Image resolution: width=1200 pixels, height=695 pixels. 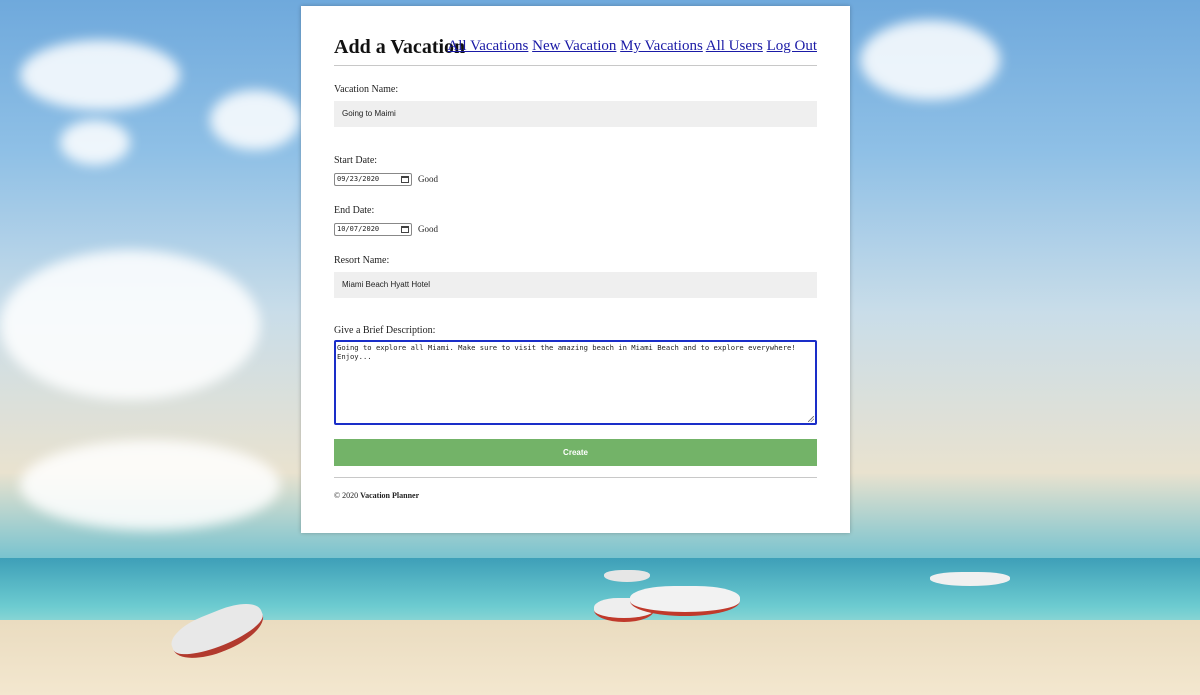 I want to click on resort-name-label: Resort Name:, so click(x=362, y=260).